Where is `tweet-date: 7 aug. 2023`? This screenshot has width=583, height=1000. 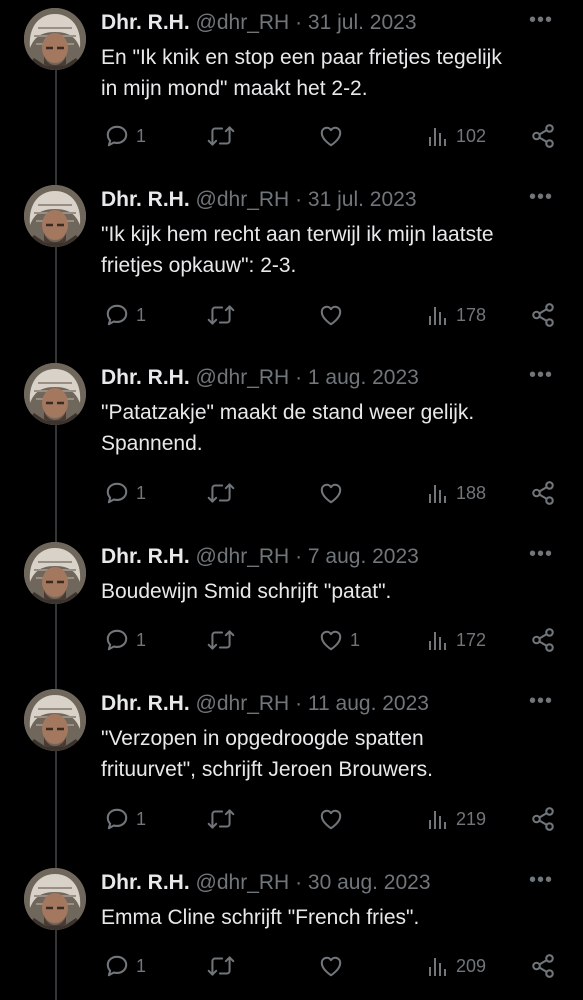
tweet-date: 7 aug. 2023 is located at coordinates (363, 556).